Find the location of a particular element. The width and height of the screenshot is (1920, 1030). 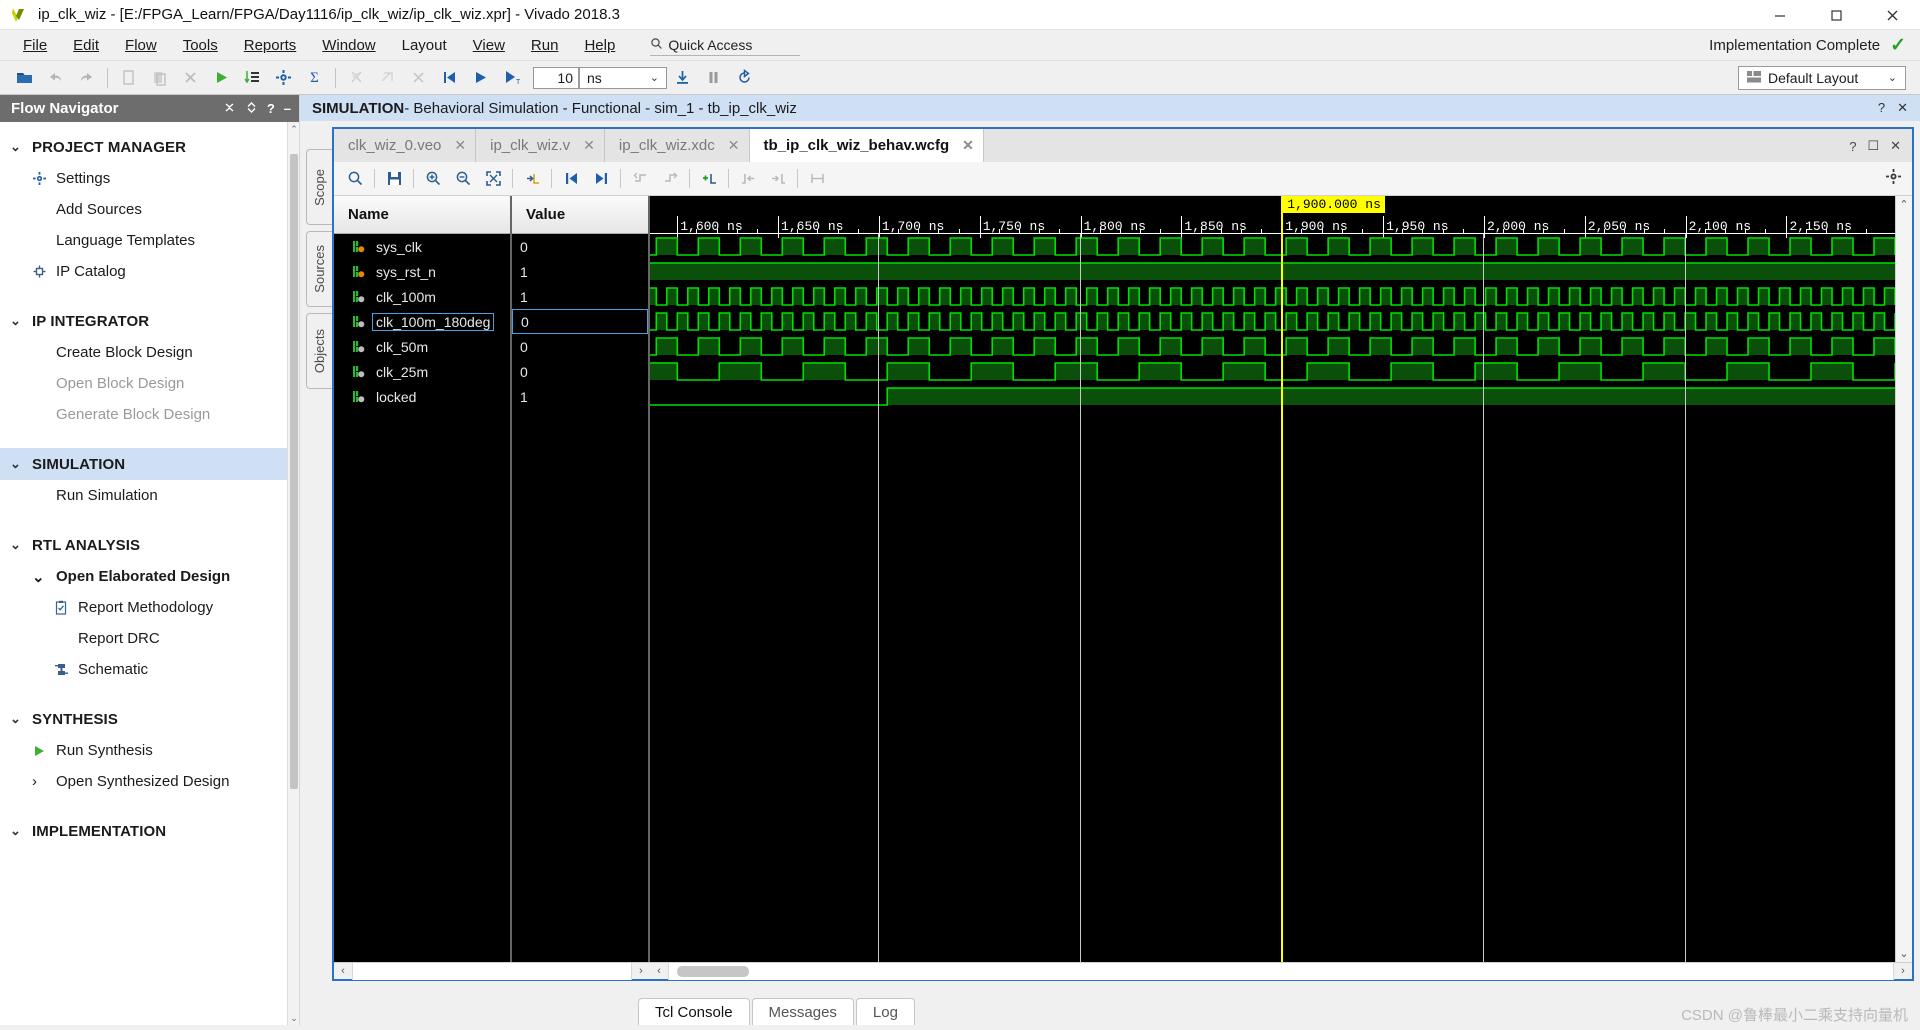

simulation-close-icon: ✕ is located at coordinates (1902, 108).